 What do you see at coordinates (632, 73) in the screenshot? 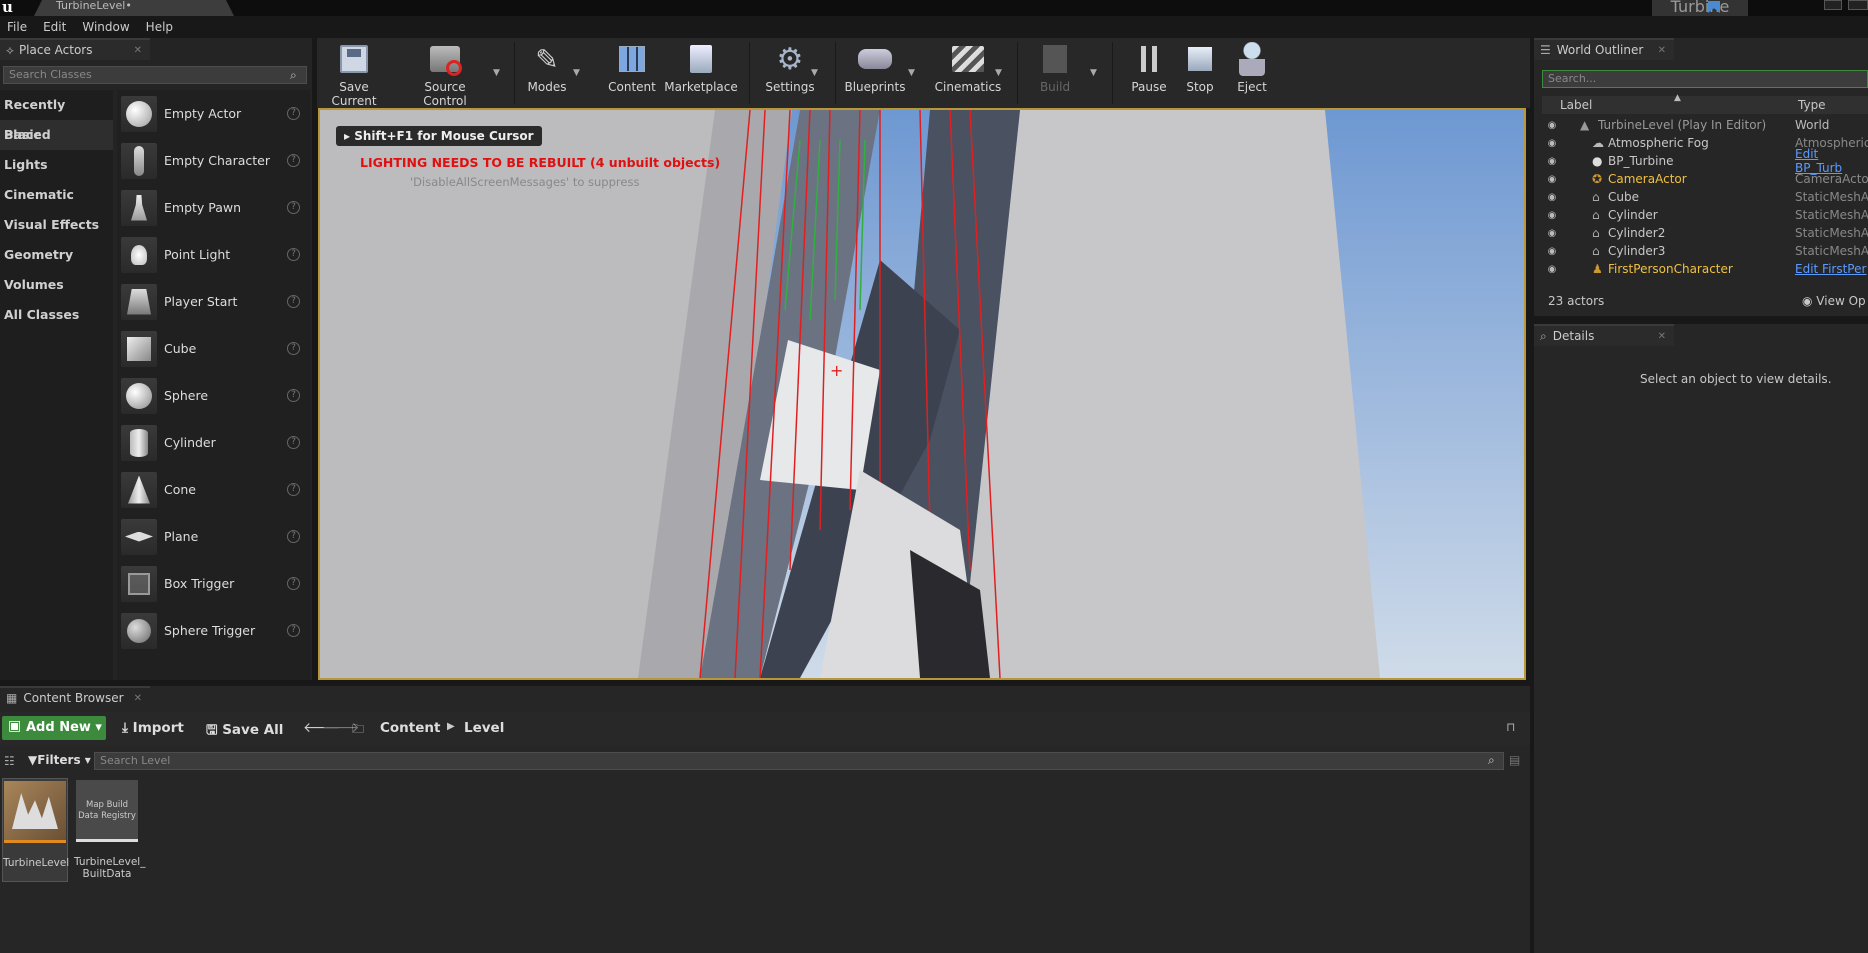
I see `content-button: Content` at bounding box center [632, 73].